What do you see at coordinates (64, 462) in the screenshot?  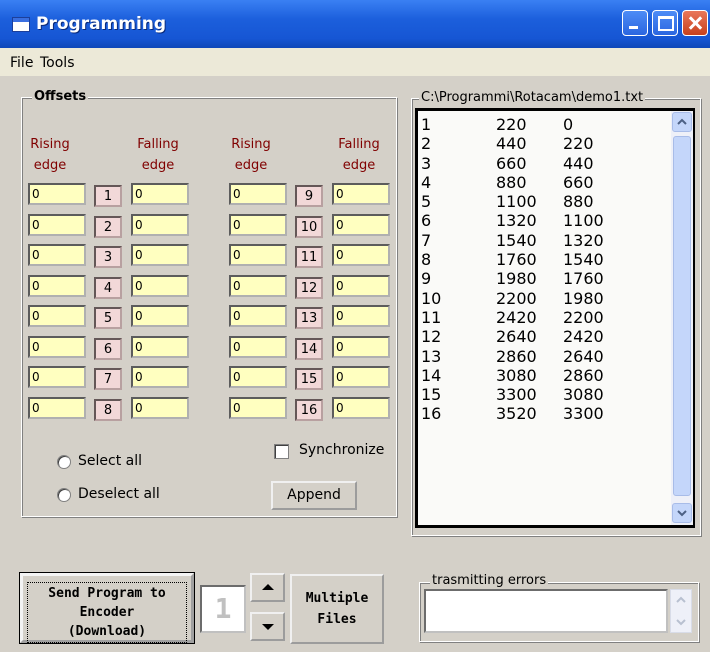 I see `select-all-radio` at bounding box center [64, 462].